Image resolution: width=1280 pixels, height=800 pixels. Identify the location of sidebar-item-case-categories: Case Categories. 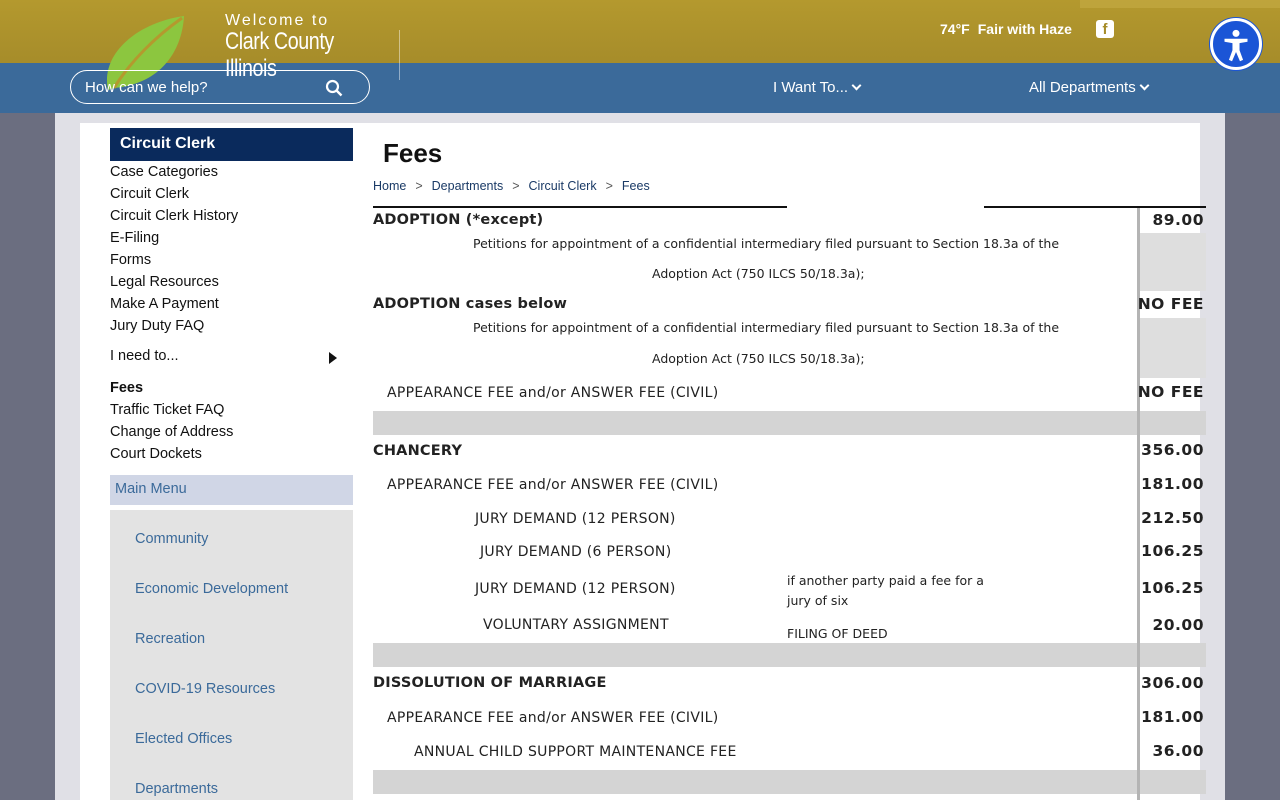
(231, 172).